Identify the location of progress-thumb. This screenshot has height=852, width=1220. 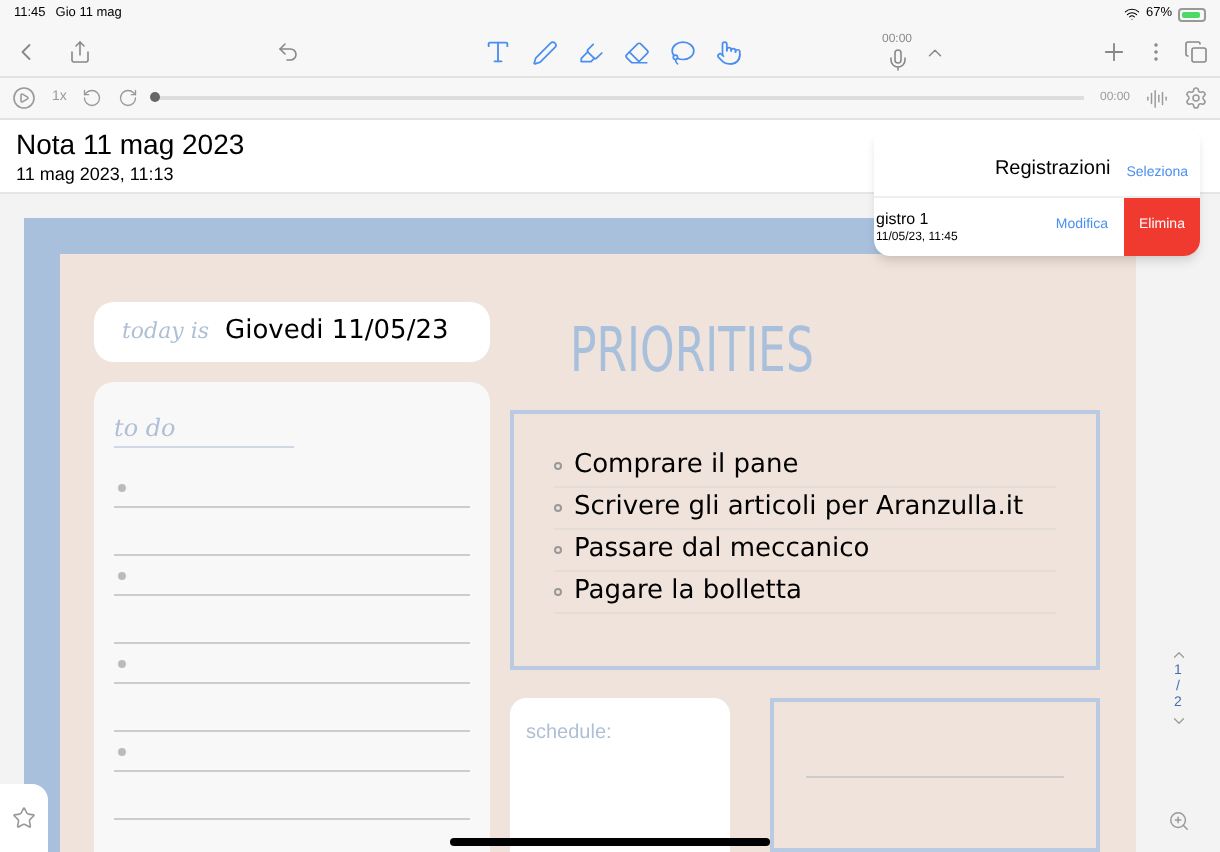
(155, 97).